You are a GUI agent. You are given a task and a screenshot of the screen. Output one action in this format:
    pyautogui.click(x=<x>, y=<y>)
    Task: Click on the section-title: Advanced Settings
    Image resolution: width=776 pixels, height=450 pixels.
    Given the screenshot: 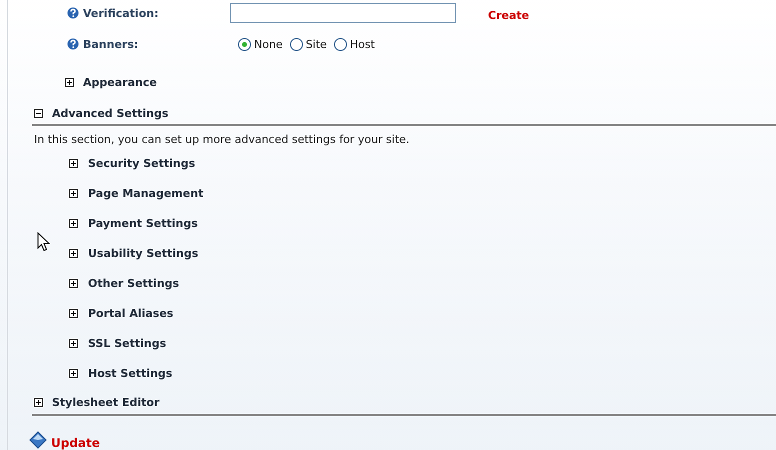 What is the action you would take?
    pyautogui.click(x=110, y=113)
    